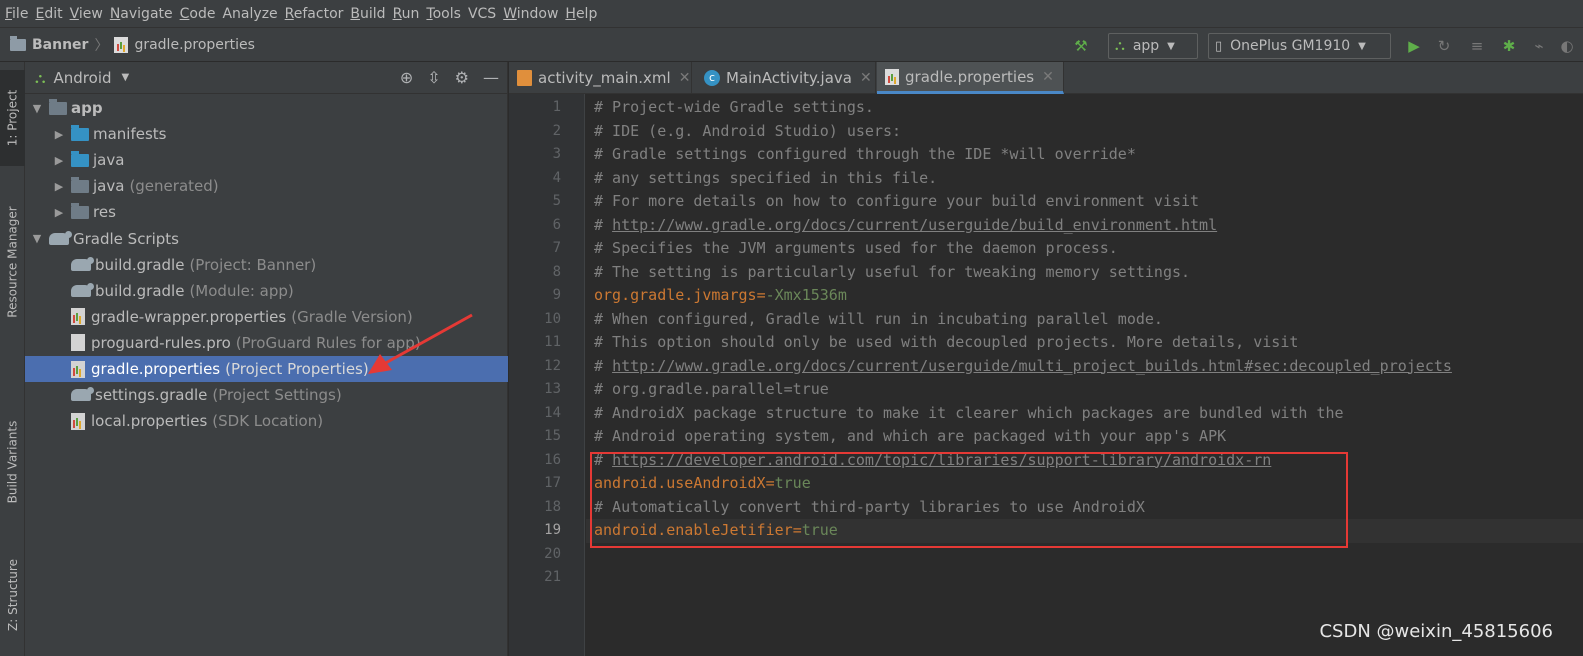 The image size is (1583, 656). I want to click on code-line: org.gradle.jvmargs=-Xmx1536m, so click(720, 296).